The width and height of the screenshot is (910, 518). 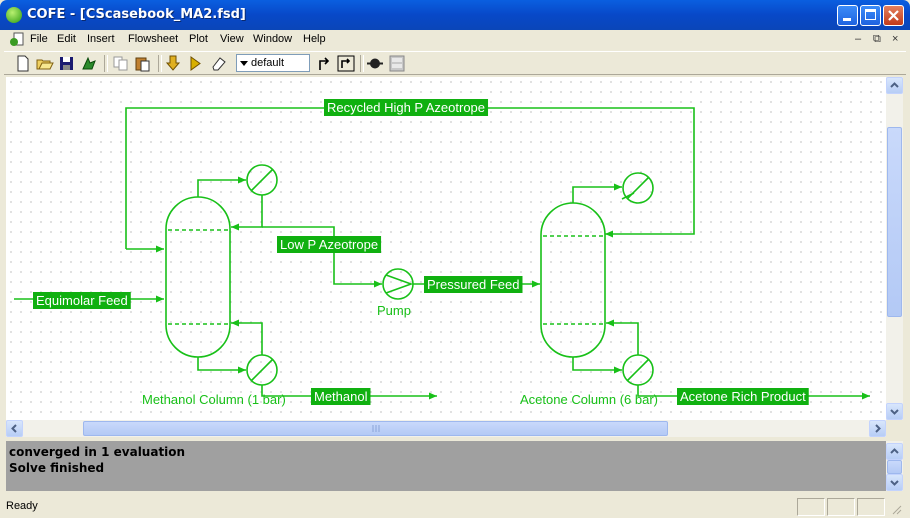 What do you see at coordinates (894, 222) in the screenshot?
I see `vertical-scroll-thumb` at bounding box center [894, 222].